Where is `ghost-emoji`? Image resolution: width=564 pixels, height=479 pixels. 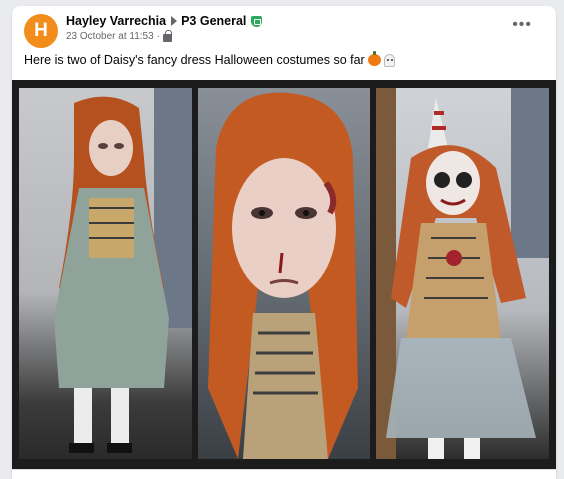
ghost-emoji is located at coordinates (389, 60).